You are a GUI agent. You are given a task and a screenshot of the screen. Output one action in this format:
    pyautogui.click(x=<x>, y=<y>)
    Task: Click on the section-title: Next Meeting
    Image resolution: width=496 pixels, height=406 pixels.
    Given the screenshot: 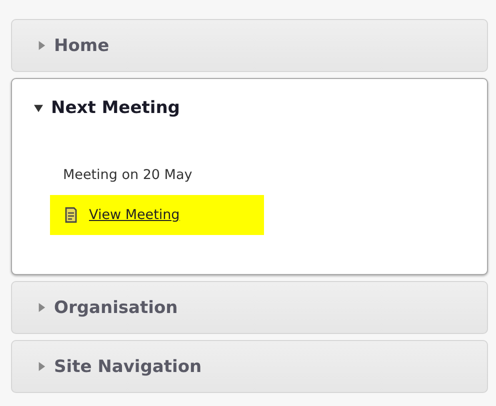 What is the action you would take?
    pyautogui.click(x=115, y=108)
    